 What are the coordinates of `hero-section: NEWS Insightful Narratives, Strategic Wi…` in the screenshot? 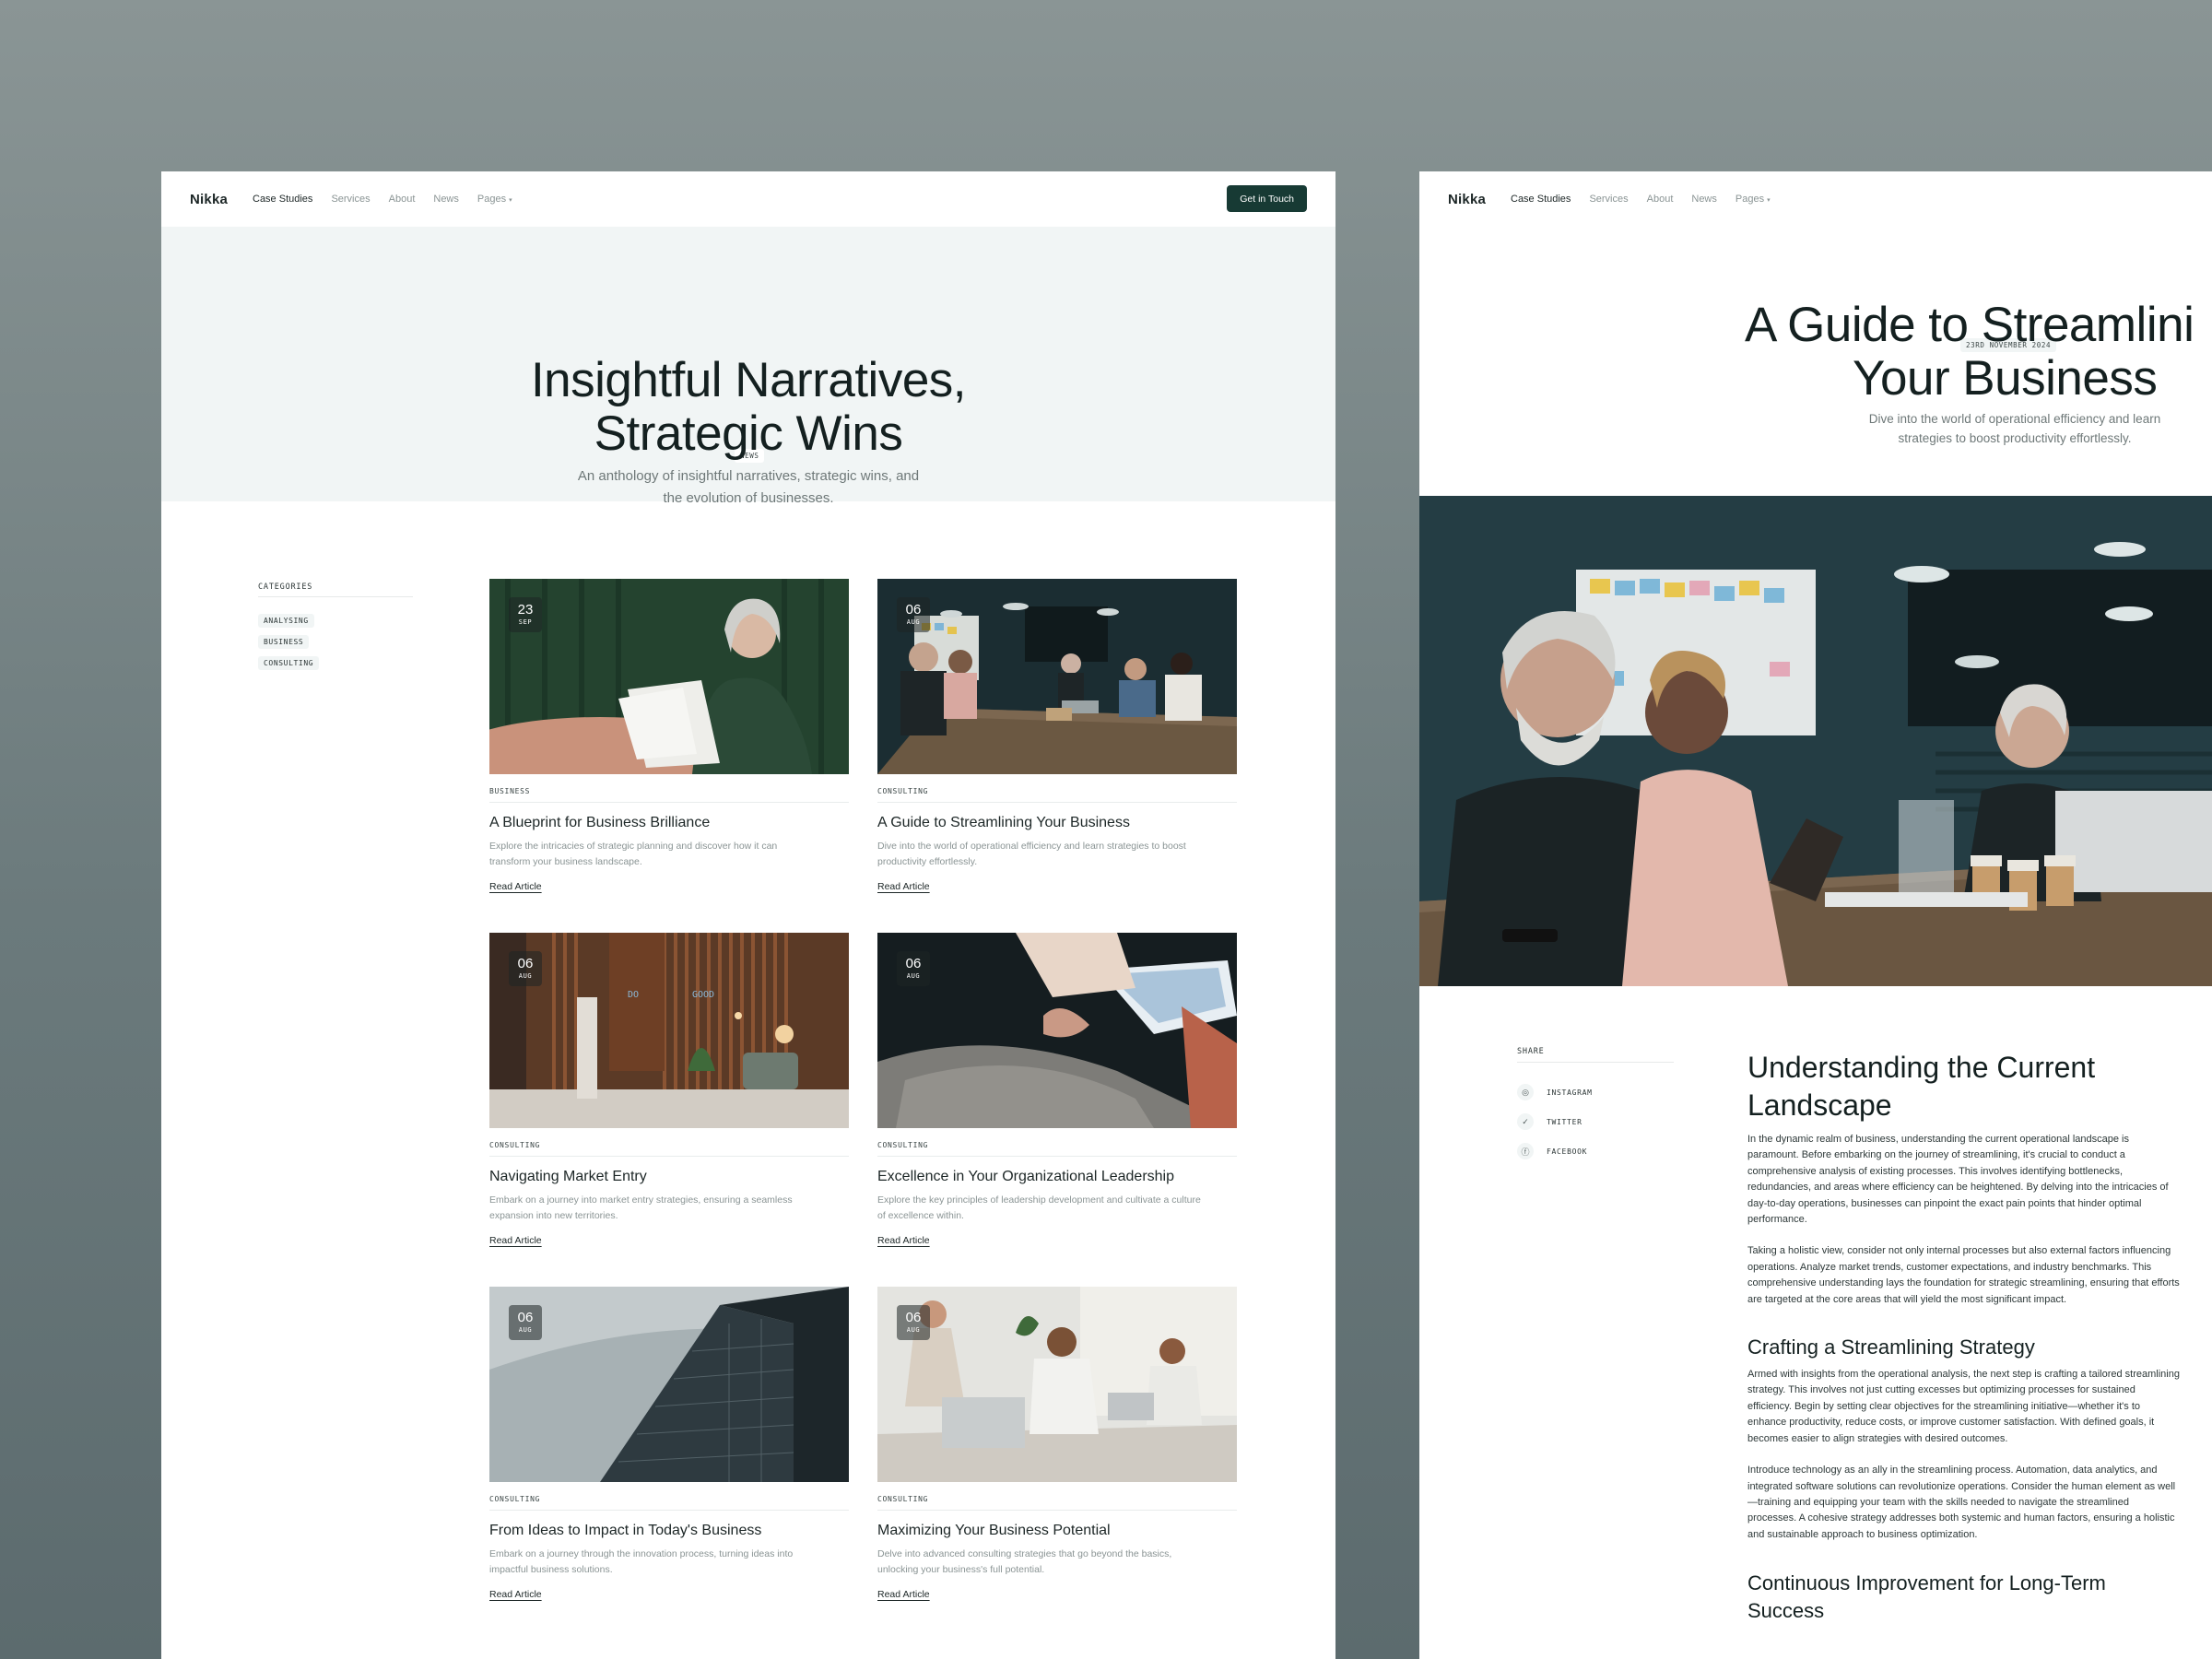 It's located at (748, 366).